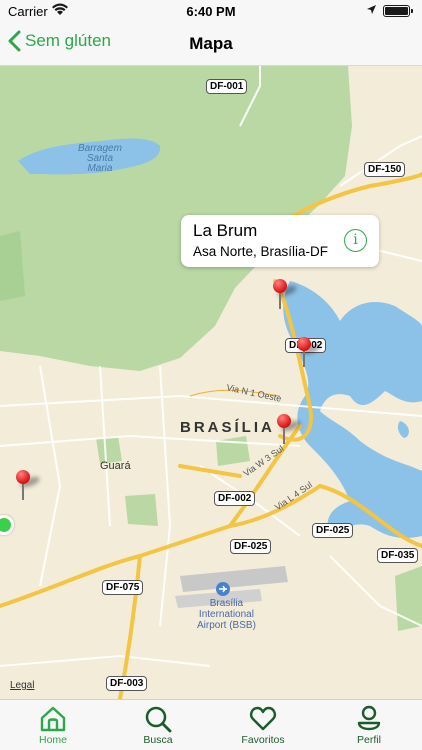 Image resolution: width=422 pixels, height=750 pixels. I want to click on home-icon, so click(53, 719).